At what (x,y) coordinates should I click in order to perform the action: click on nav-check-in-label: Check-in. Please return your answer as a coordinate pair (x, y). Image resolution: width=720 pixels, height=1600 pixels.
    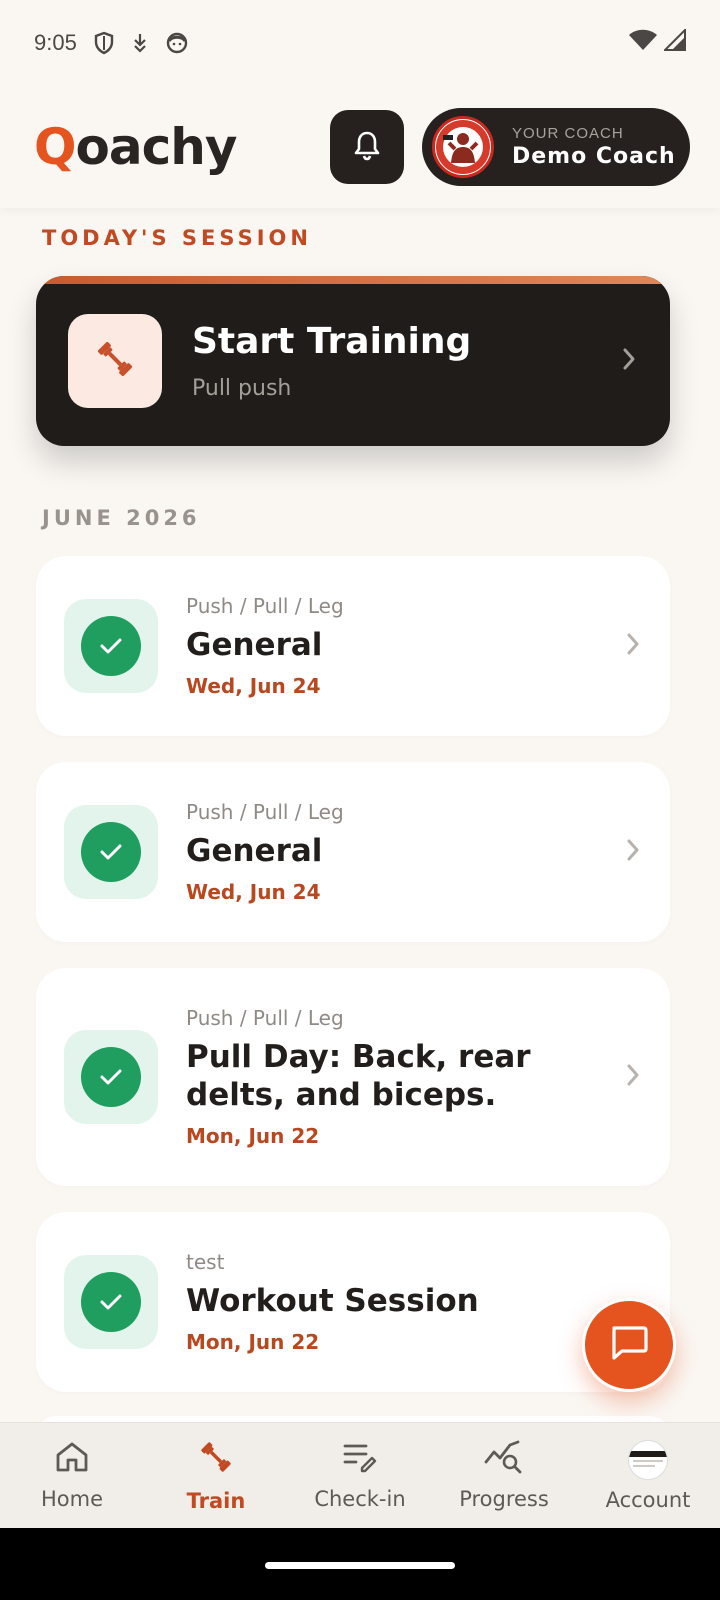
    Looking at the image, I should click on (360, 1499).